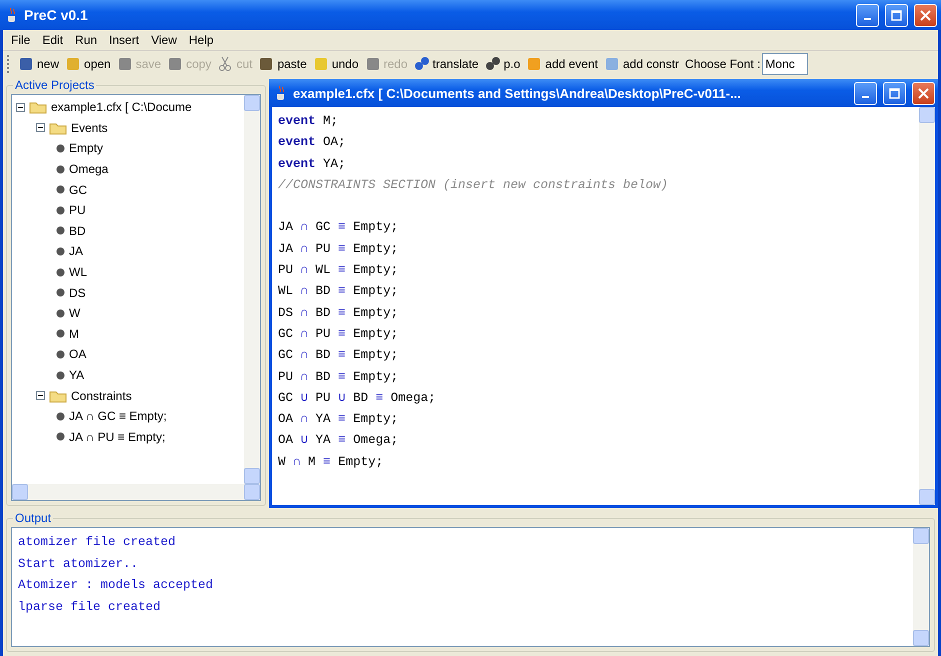  What do you see at coordinates (339, 334) in the screenshot?
I see `code-line: GC ∩ PU ≡ Empty;` at bounding box center [339, 334].